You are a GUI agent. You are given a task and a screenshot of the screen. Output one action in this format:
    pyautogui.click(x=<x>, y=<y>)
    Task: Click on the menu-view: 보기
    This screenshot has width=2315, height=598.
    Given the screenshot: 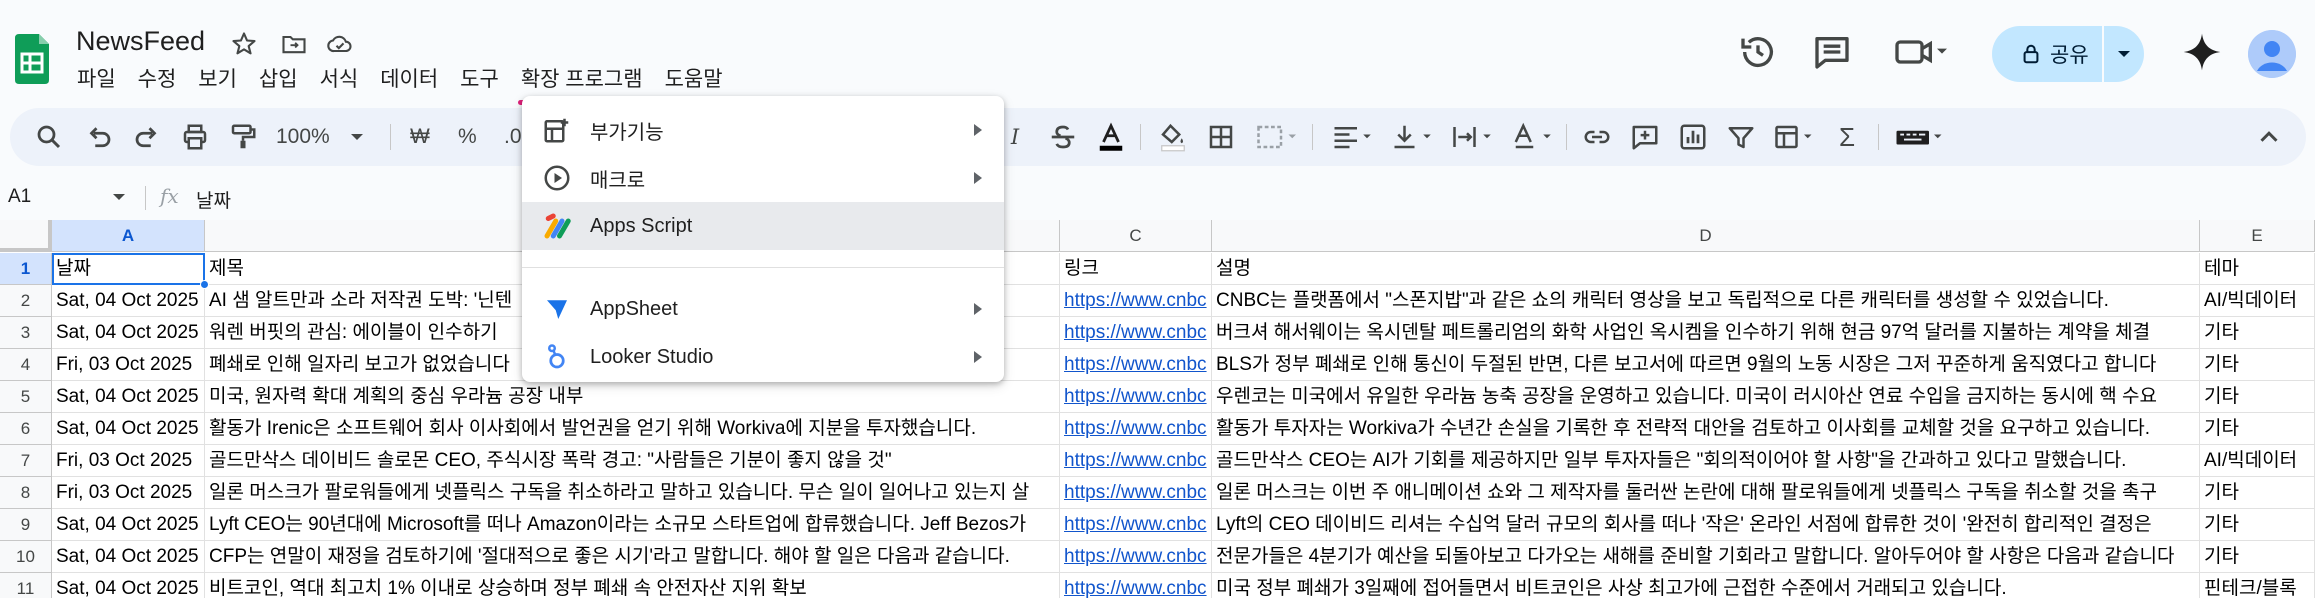 What is the action you would take?
    pyautogui.click(x=217, y=81)
    